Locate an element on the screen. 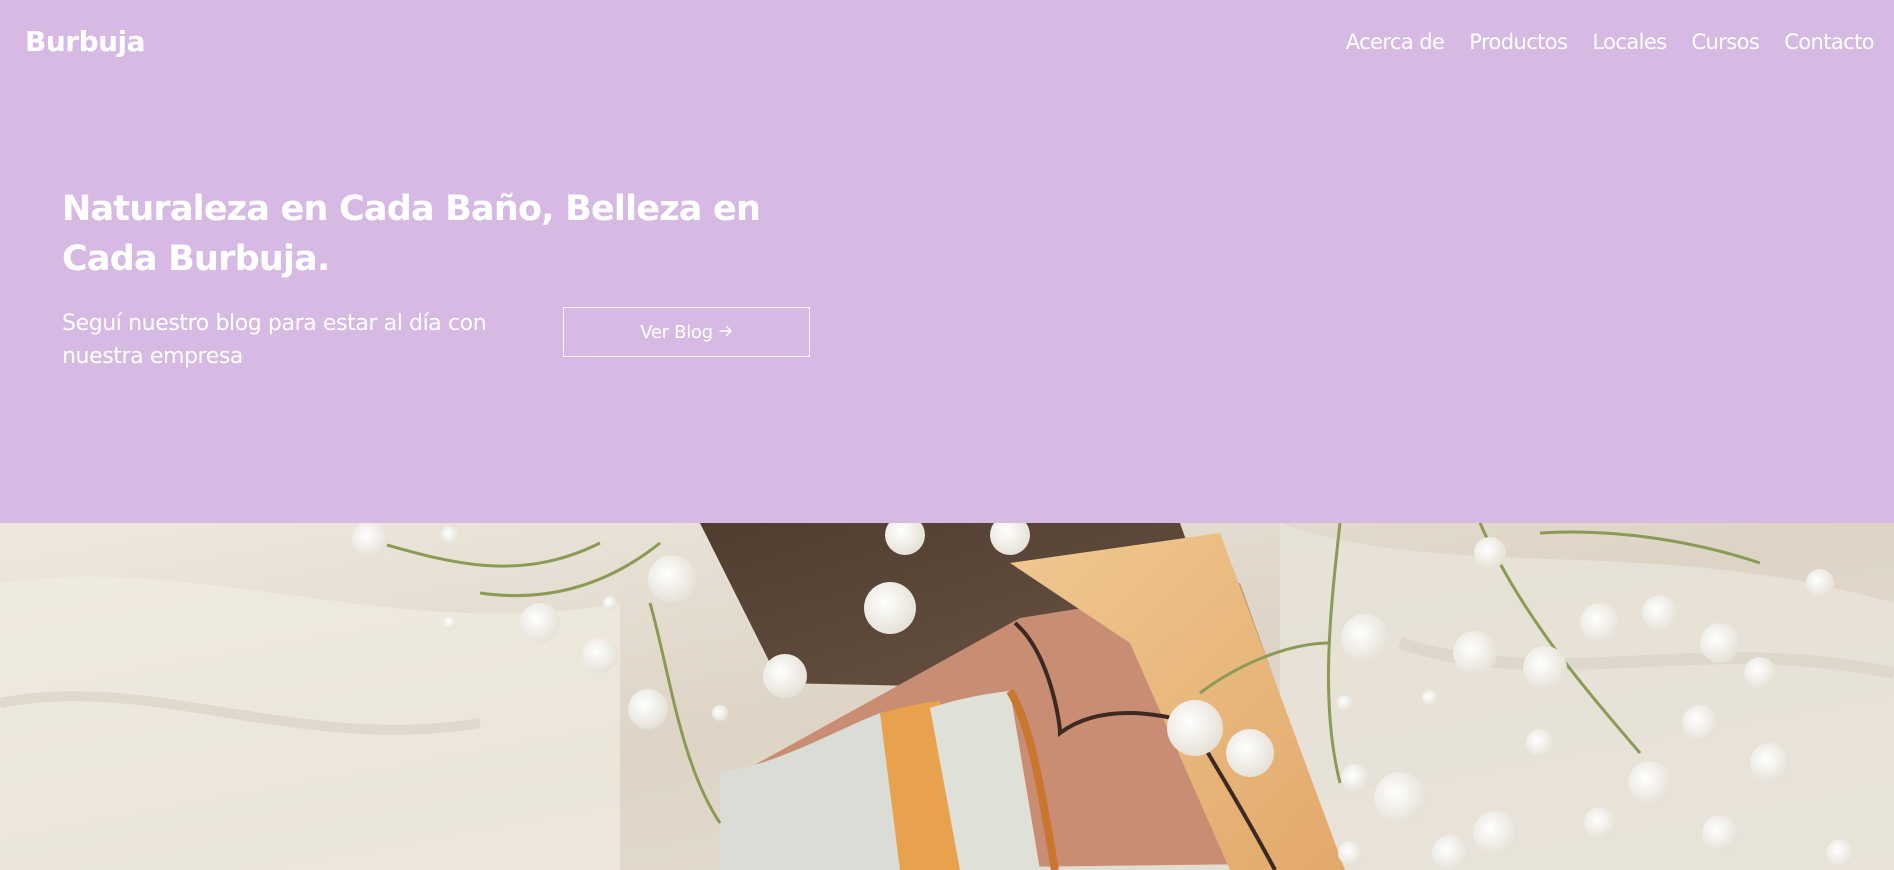  nav-item-acerca-de: Acerca de is located at coordinates (1395, 42).